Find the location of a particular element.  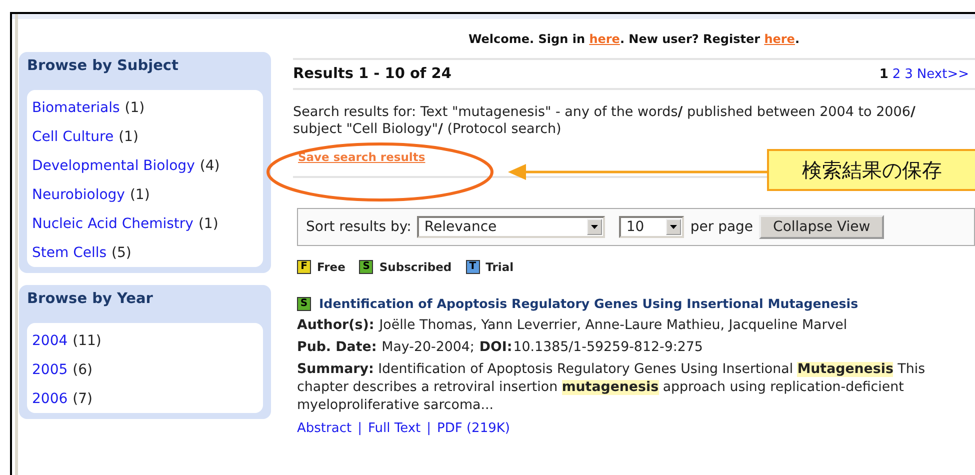

result-link: Abstract is located at coordinates (324, 428).